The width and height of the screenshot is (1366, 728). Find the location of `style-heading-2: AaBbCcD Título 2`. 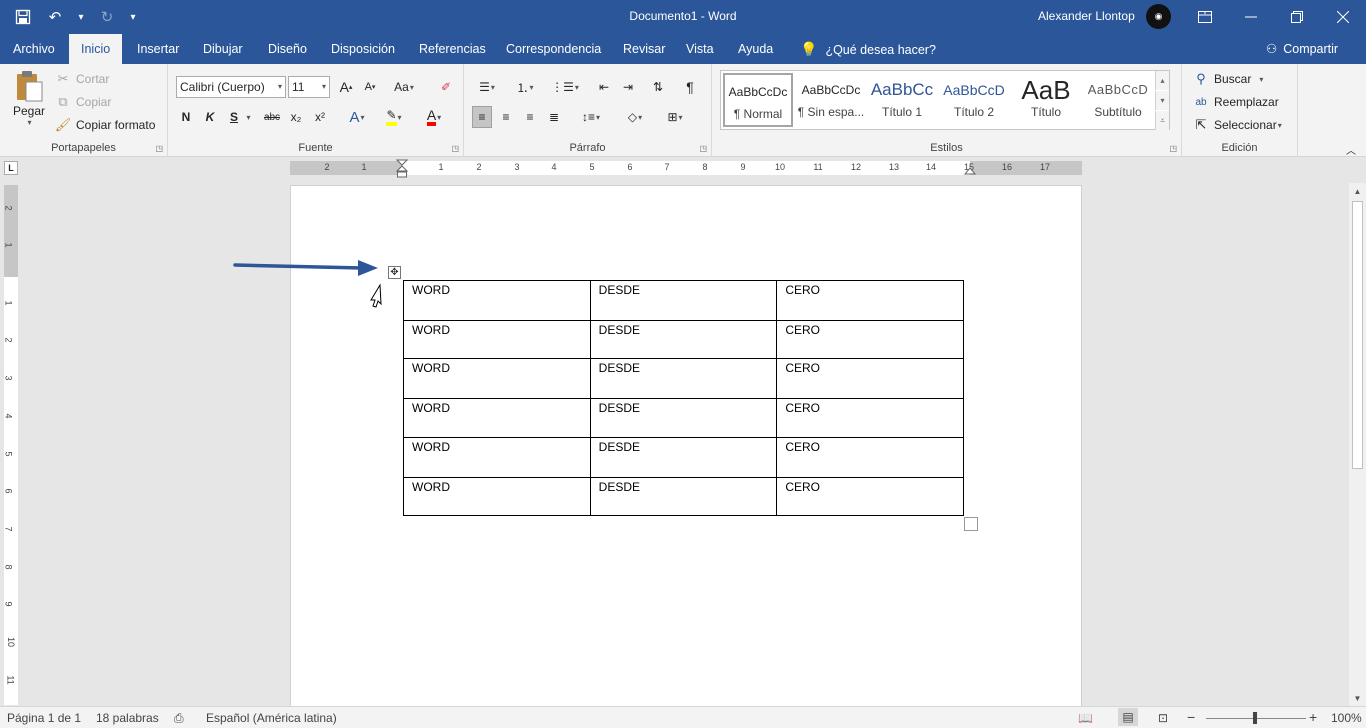

style-heading-2: AaBbCcD Título 2 is located at coordinates (974, 100).